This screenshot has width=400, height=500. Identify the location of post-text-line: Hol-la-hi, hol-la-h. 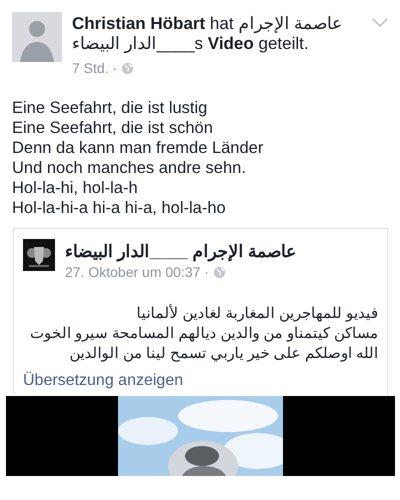
(75, 188).